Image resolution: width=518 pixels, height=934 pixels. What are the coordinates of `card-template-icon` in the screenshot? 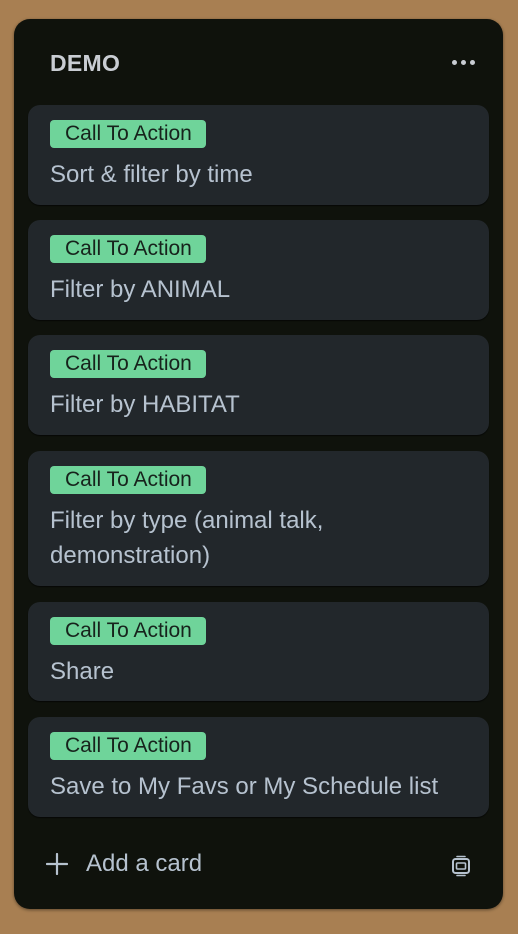 It's located at (461, 866).